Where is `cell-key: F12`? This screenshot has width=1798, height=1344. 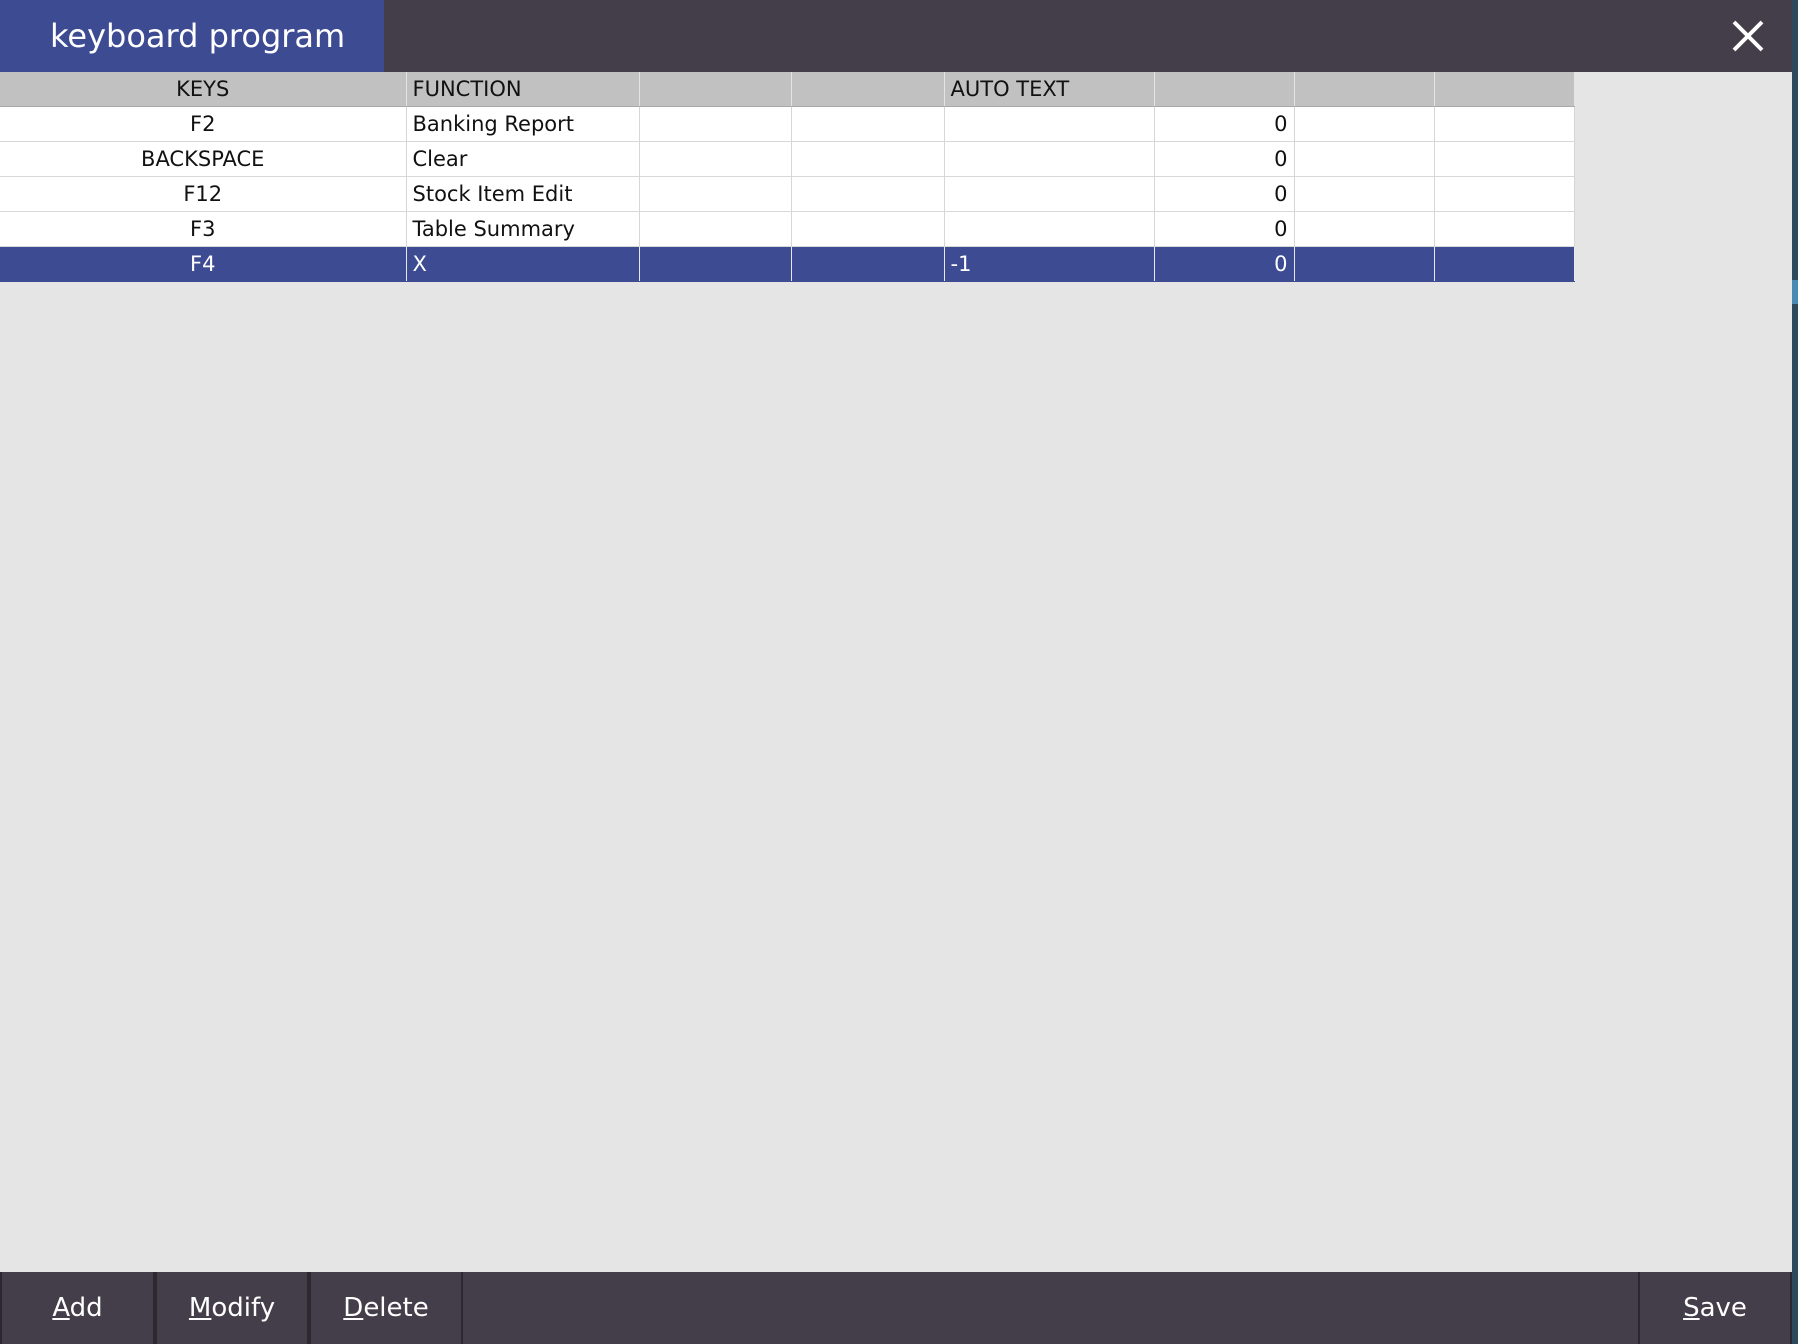 cell-key: F12 is located at coordinates (203, 194).